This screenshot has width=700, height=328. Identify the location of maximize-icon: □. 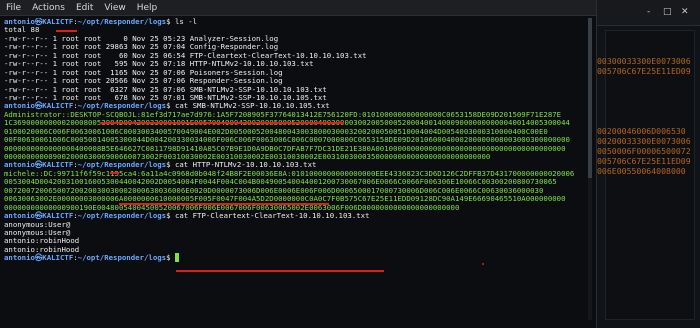
(667, 12).